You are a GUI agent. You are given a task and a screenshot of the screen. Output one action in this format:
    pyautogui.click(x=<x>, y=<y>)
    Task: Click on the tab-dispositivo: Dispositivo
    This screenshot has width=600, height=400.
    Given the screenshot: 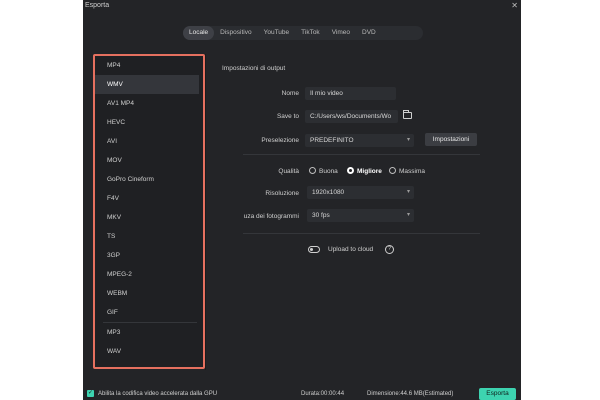 What is the action you would take?
    pyautogui.click(x=235, y=33)
    